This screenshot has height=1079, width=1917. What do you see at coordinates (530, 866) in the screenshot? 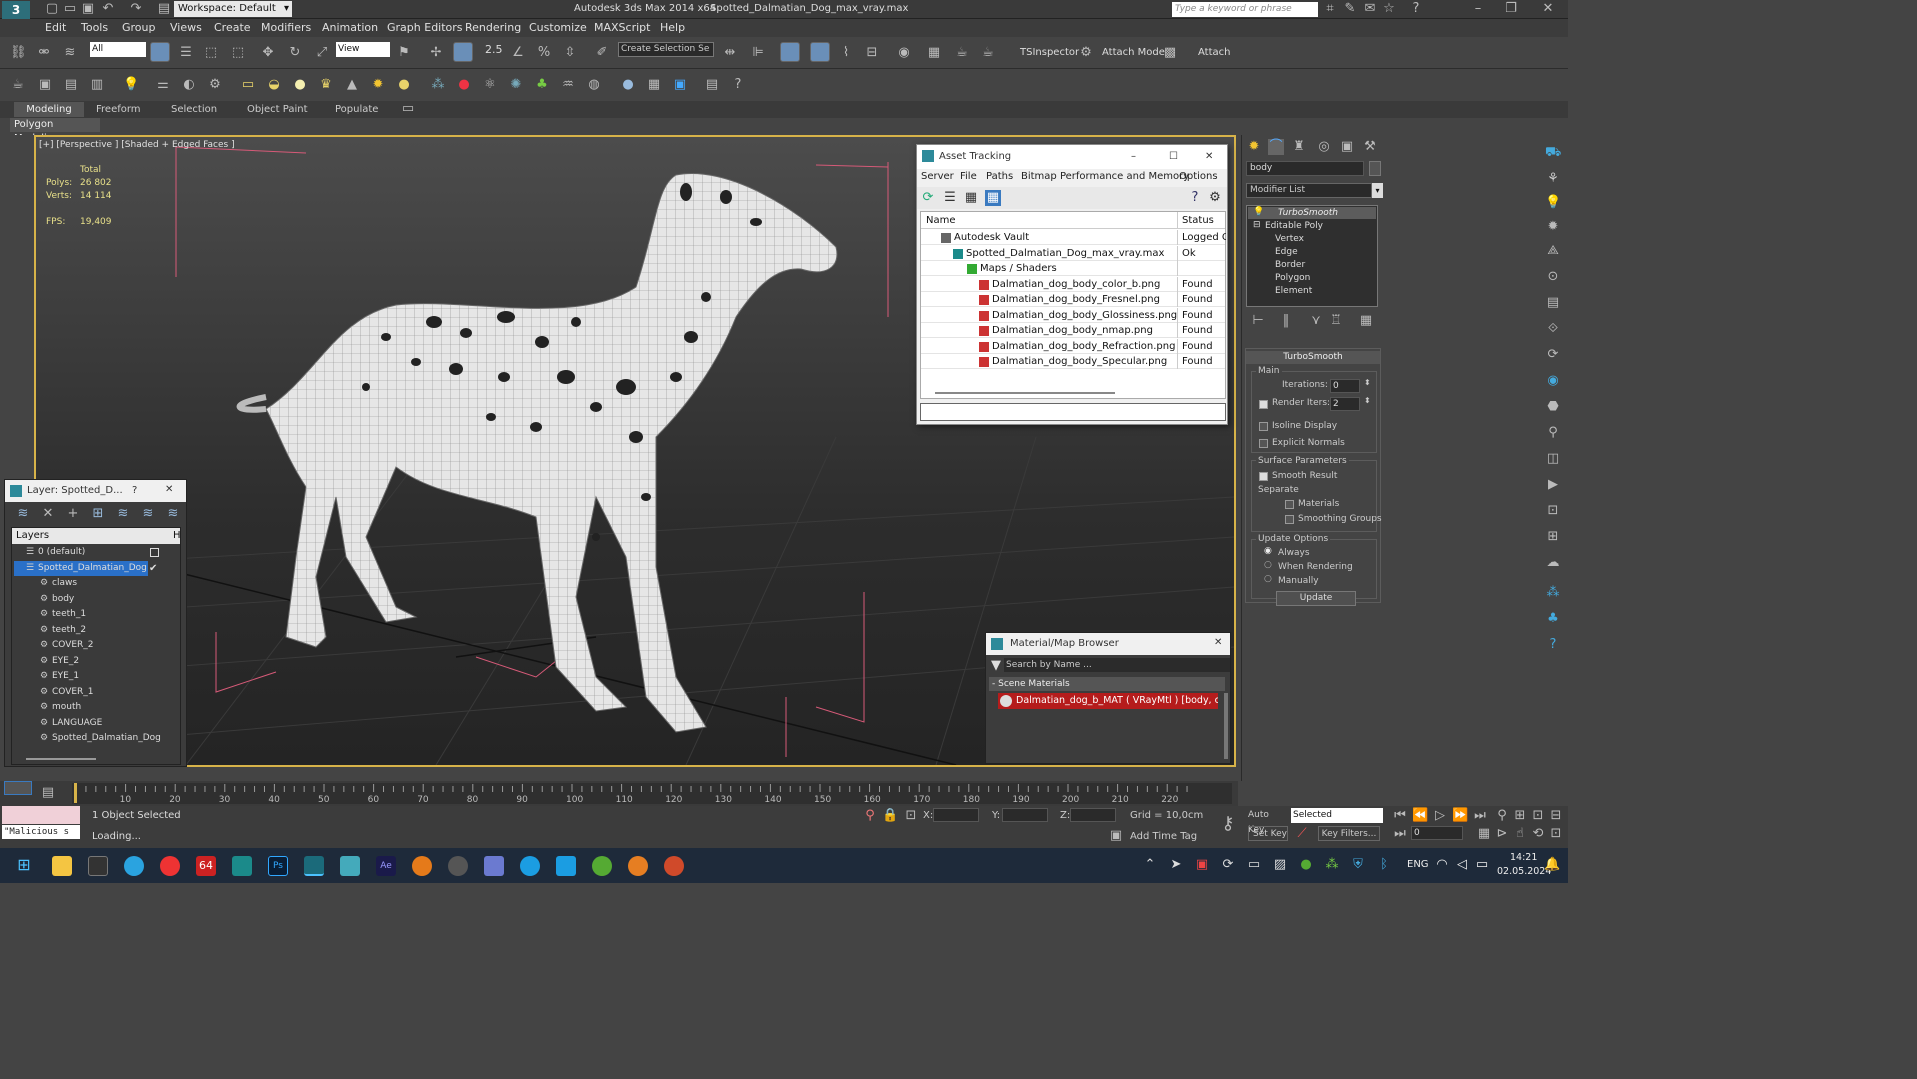
I see `edge-icon` at bounding box center [530, 866].